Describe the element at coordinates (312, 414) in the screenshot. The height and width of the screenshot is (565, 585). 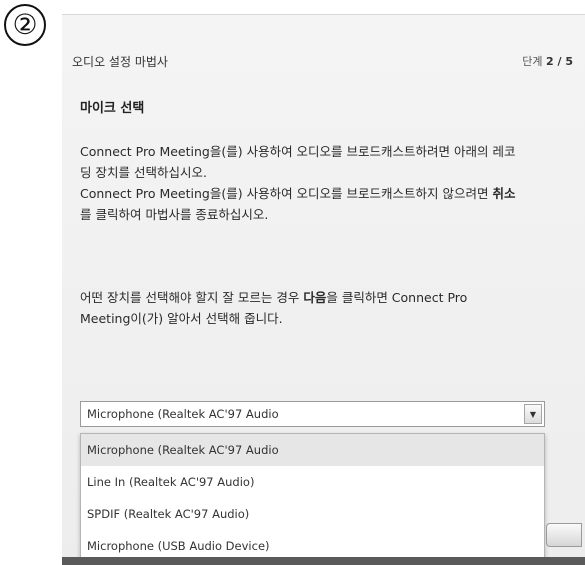
I see `microphone-select: Microphone (Realtek AC'97 Audio ▼` at that location.